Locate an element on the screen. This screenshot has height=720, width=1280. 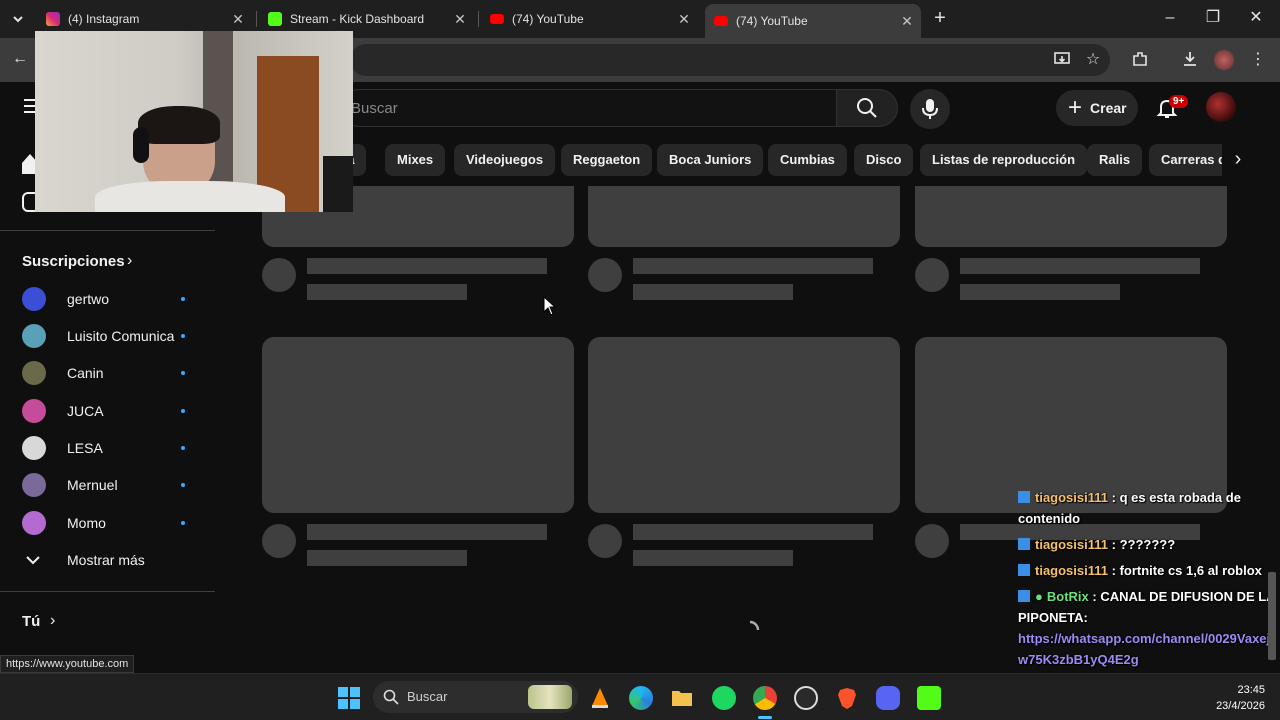
download-icon is located at coordinates (1190, 60).